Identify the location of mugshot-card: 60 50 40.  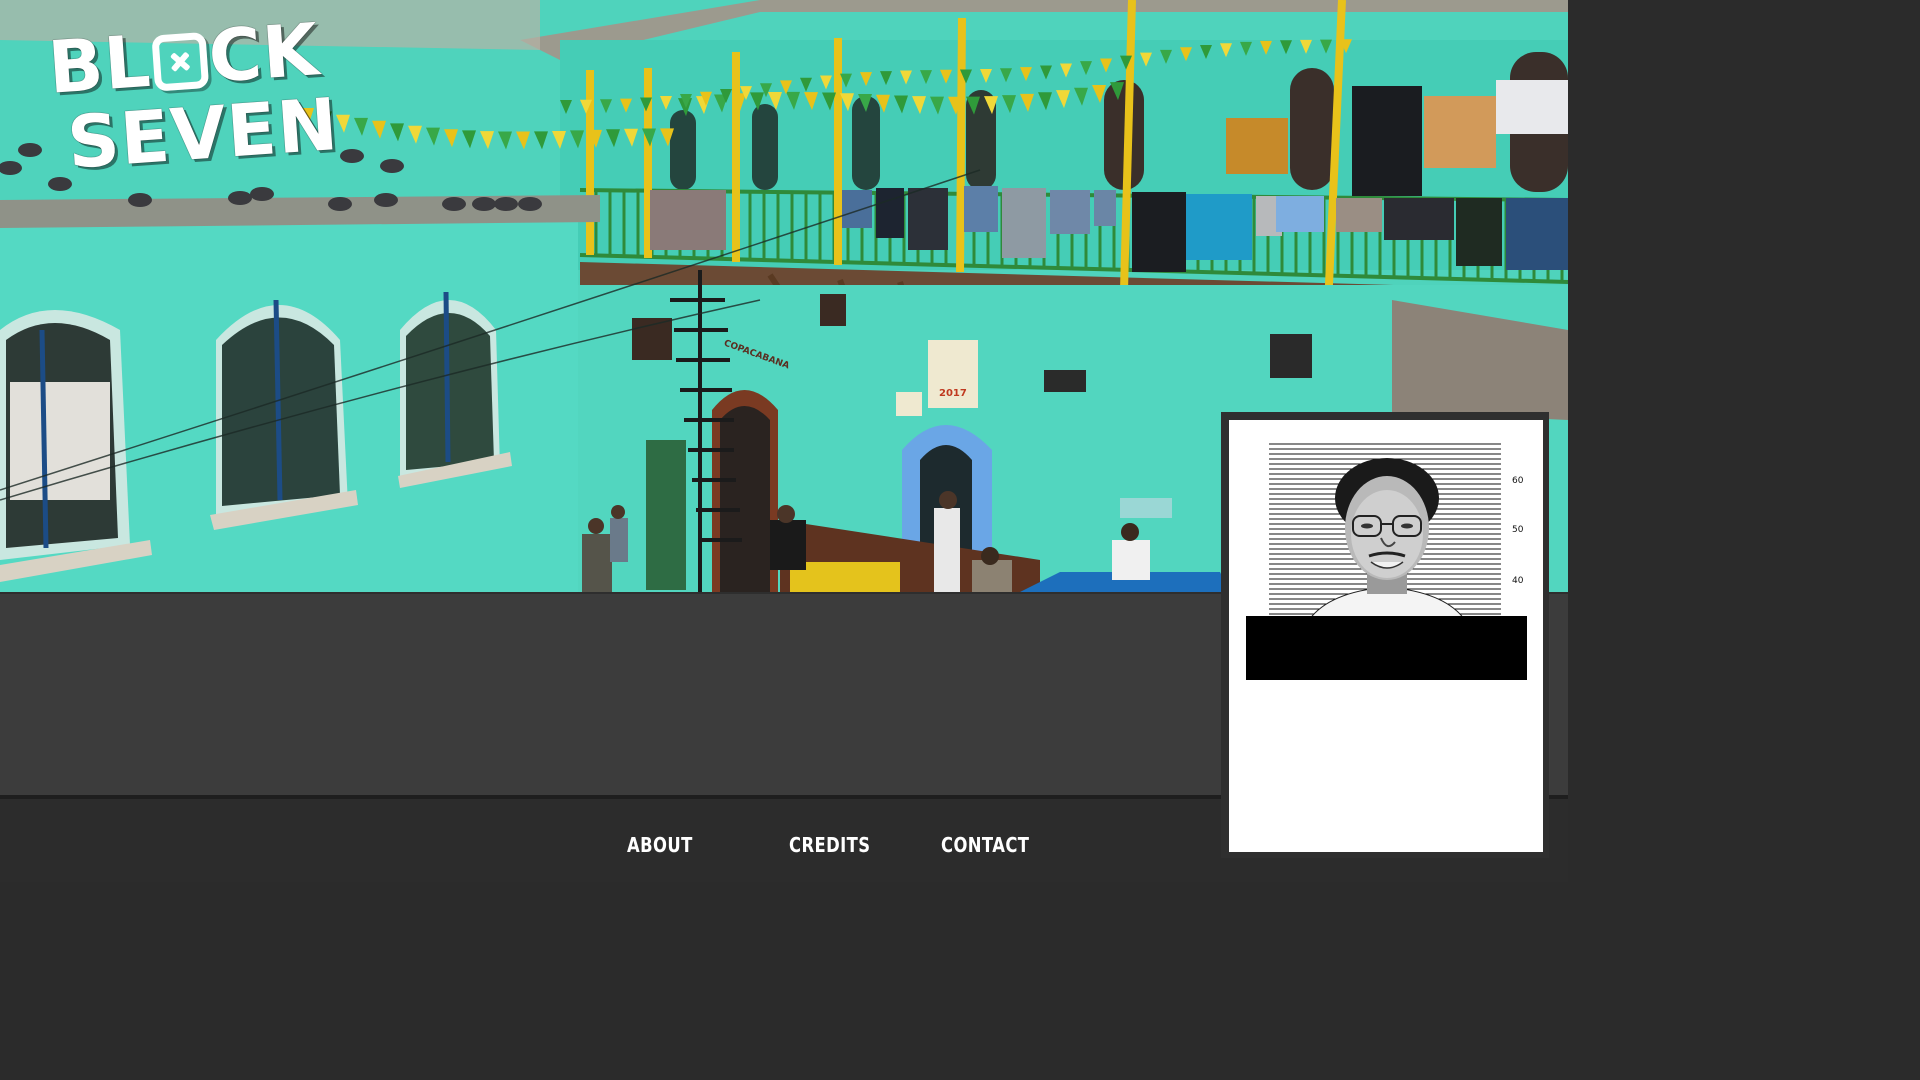
(1385, 635).